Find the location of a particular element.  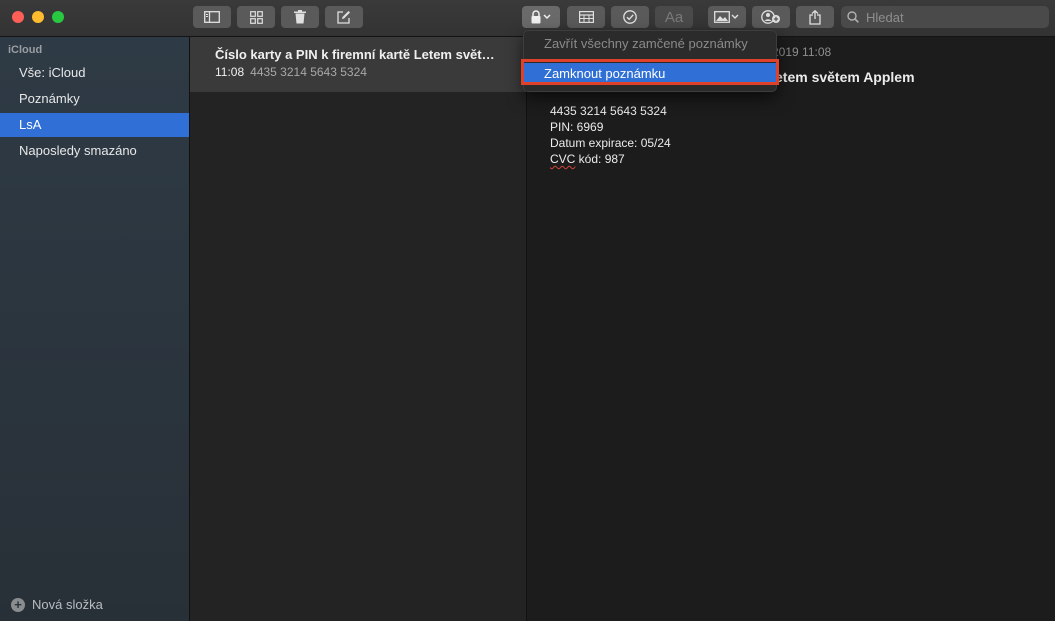

share-icon is located at coordinates (815, 17).